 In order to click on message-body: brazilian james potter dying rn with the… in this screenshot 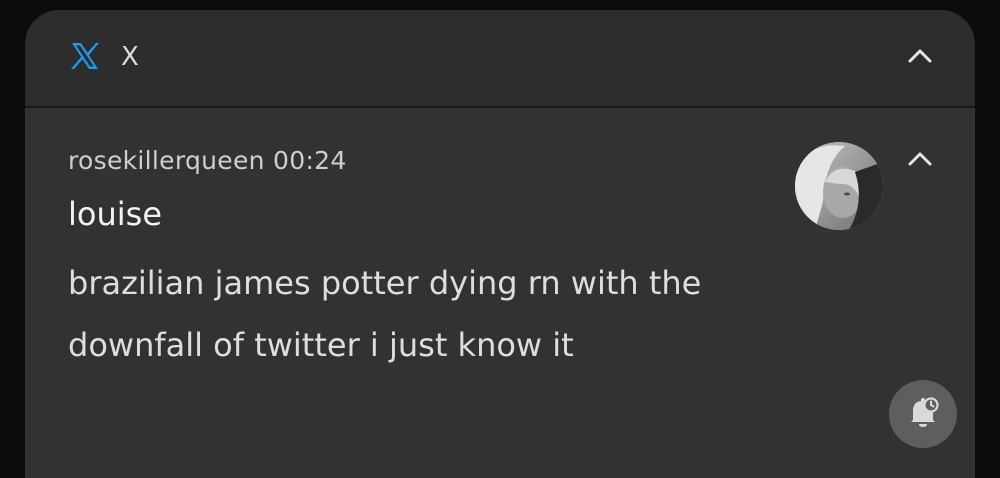, I will do `click(385, 314)`.